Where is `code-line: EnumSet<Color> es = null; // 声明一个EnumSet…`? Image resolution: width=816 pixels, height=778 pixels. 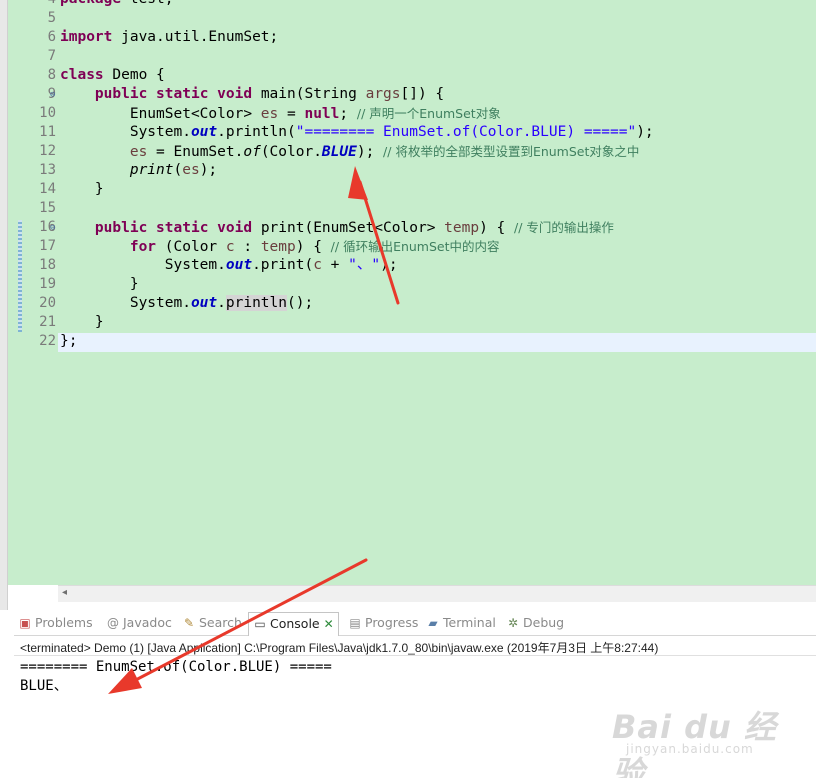
code-line: EnumSet<Color> es = null; // 声明一个EnumSet… is located at coordinates (280, 113).